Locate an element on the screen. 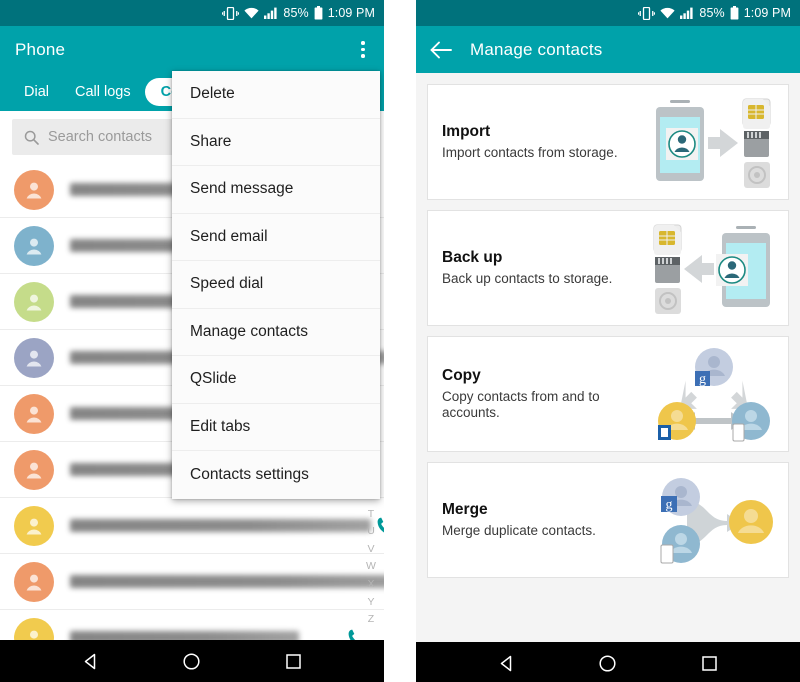 The width and height of the screenshot is (800, 682). card-backup-title: Back up is located at coordinates (472, 257).